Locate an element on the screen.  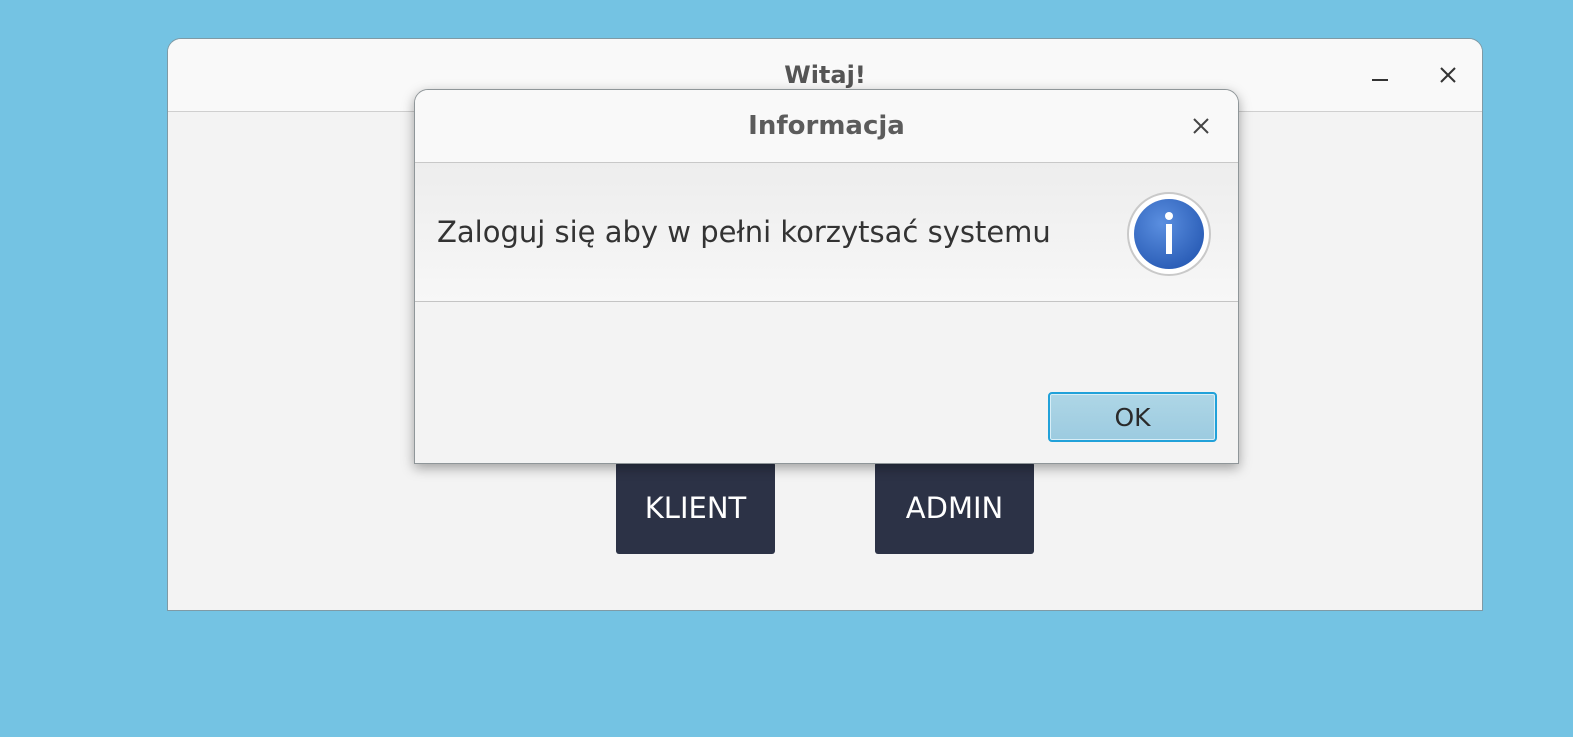
minimize-icon is located at coordinates (1380, 80).